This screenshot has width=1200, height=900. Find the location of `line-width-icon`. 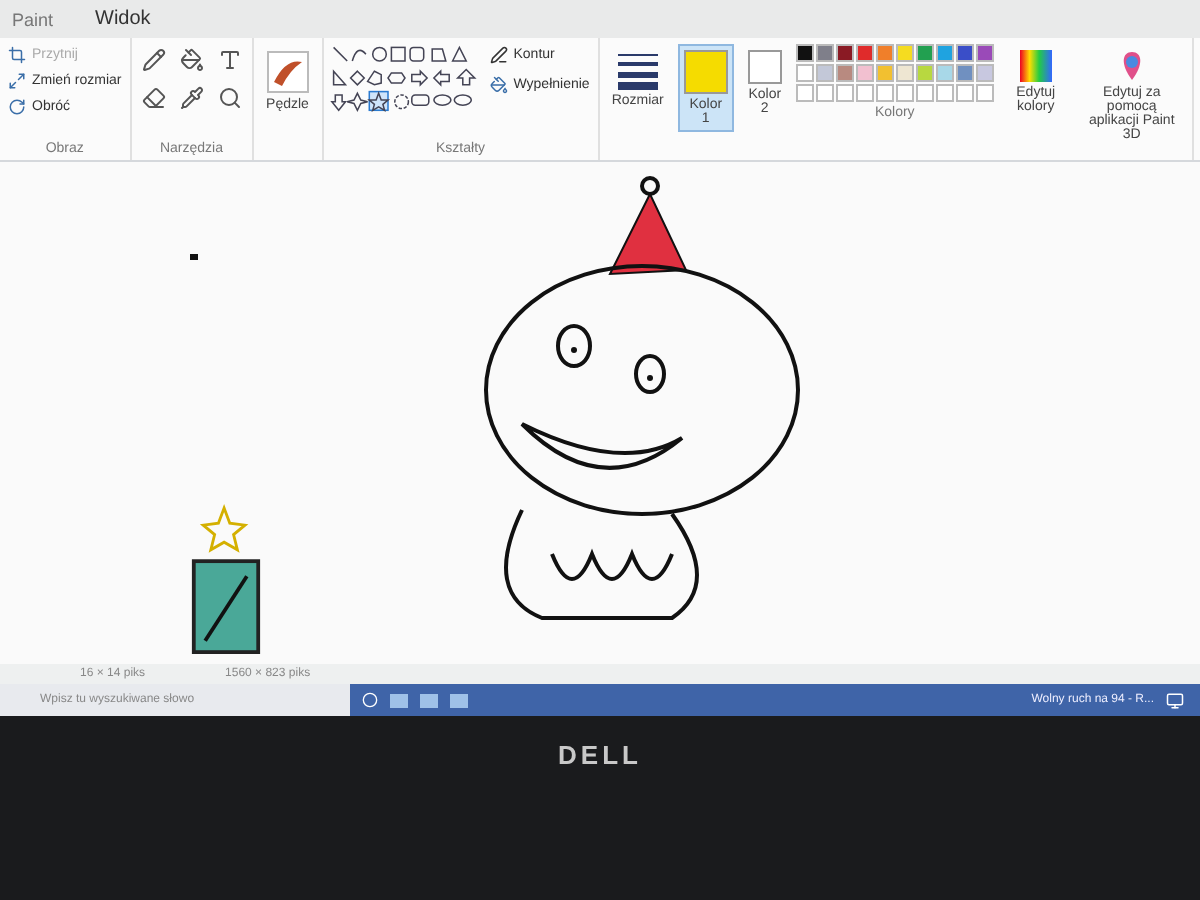

line-width-icon is located at coordinates (637, 70).